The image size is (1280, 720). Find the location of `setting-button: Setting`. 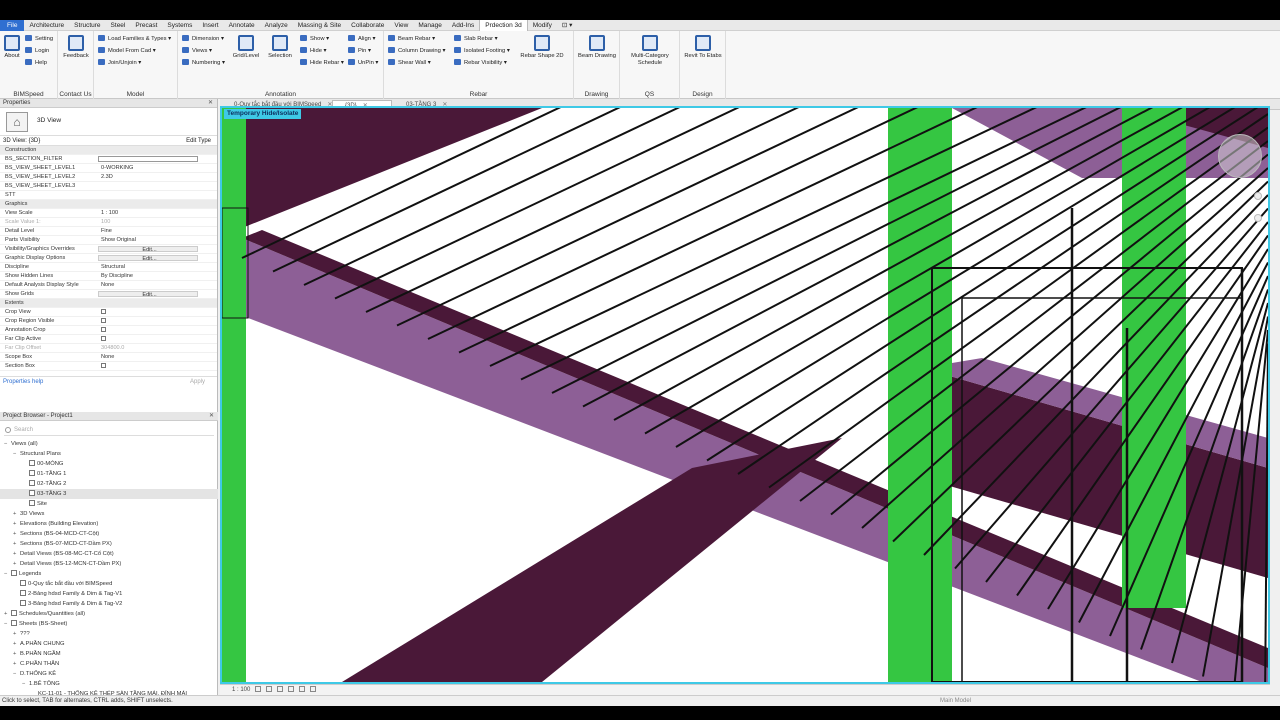

setting-button: Setting is located at coordinates (39, 39).